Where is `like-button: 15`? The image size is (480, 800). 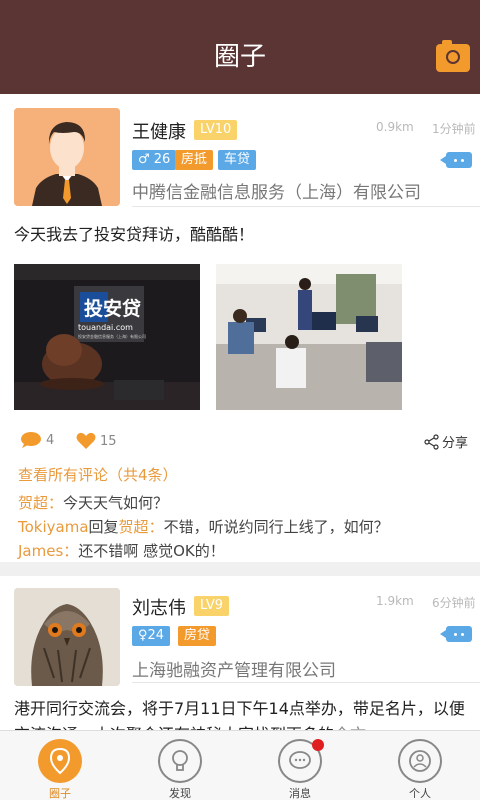
like-button: 15 is located at coordinates (96, 441).